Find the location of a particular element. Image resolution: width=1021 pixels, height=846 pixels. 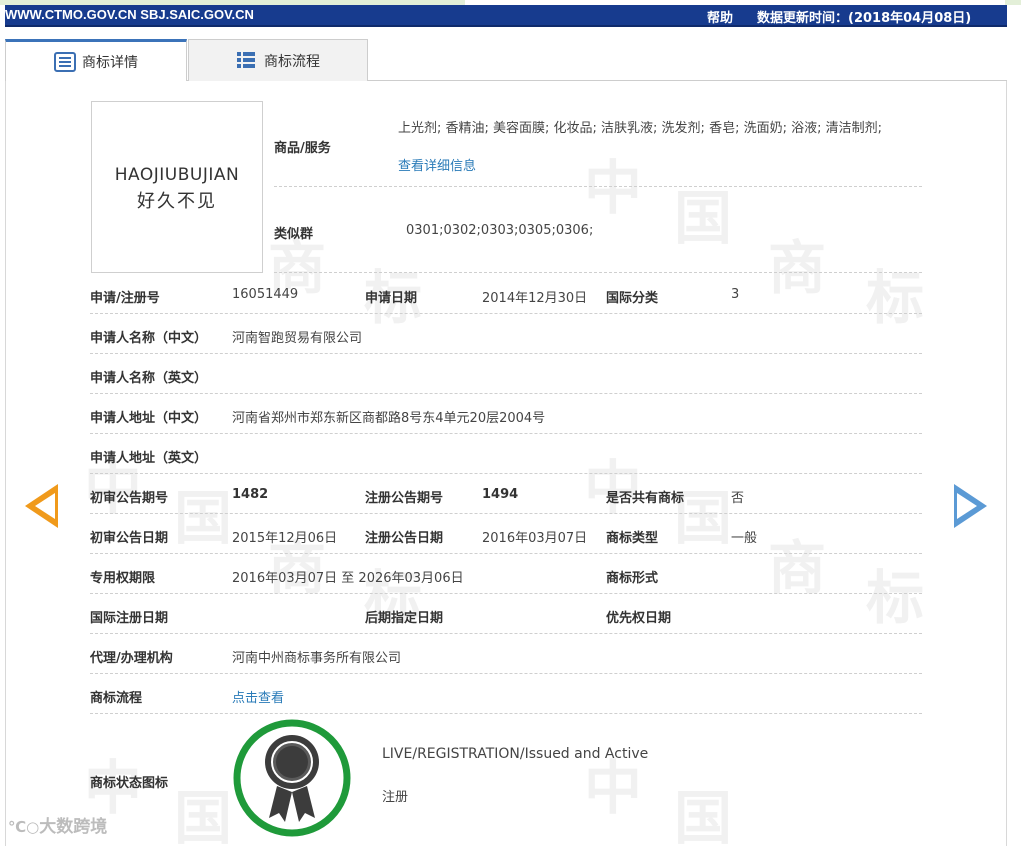

brand-watermark: ℃○大数跨境 is located at coordinates (58, 827).